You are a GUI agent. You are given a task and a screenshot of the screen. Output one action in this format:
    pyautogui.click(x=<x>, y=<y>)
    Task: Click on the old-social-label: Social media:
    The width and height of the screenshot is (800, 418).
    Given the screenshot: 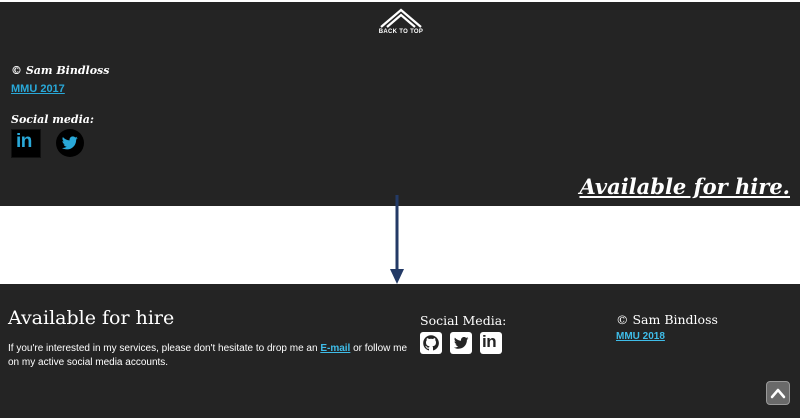 What is the action you would take?
    pyautogui.click(x=52, y=119)
    